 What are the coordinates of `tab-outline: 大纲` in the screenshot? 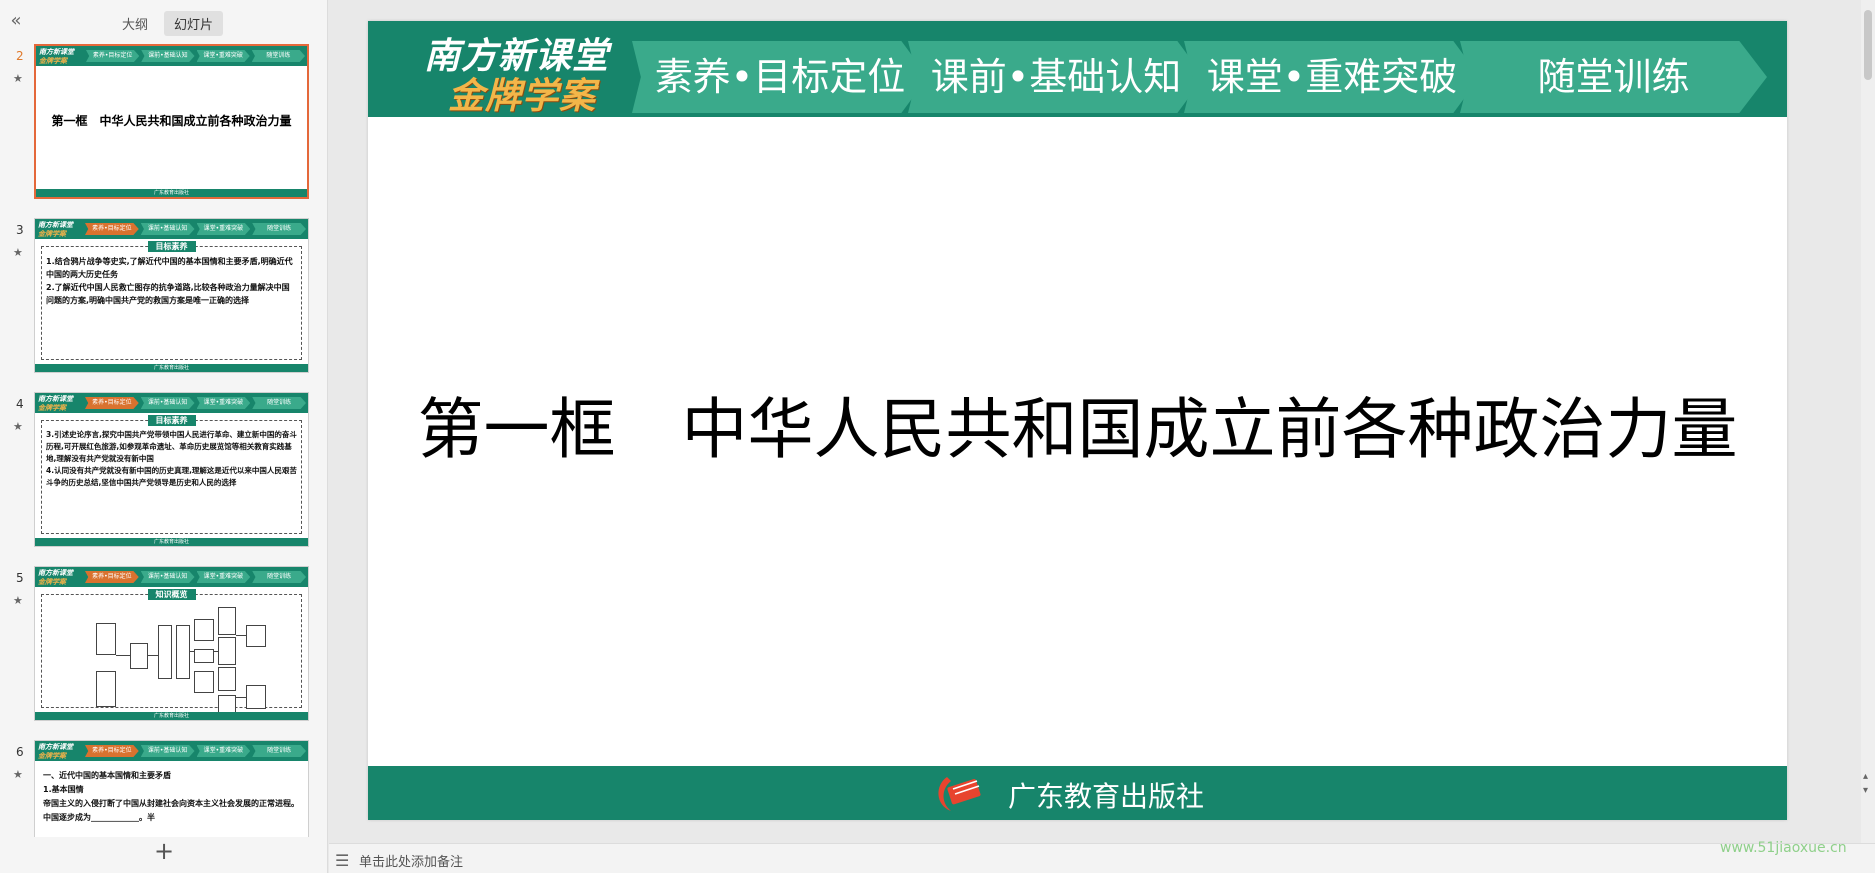 It's located at (135, 23).